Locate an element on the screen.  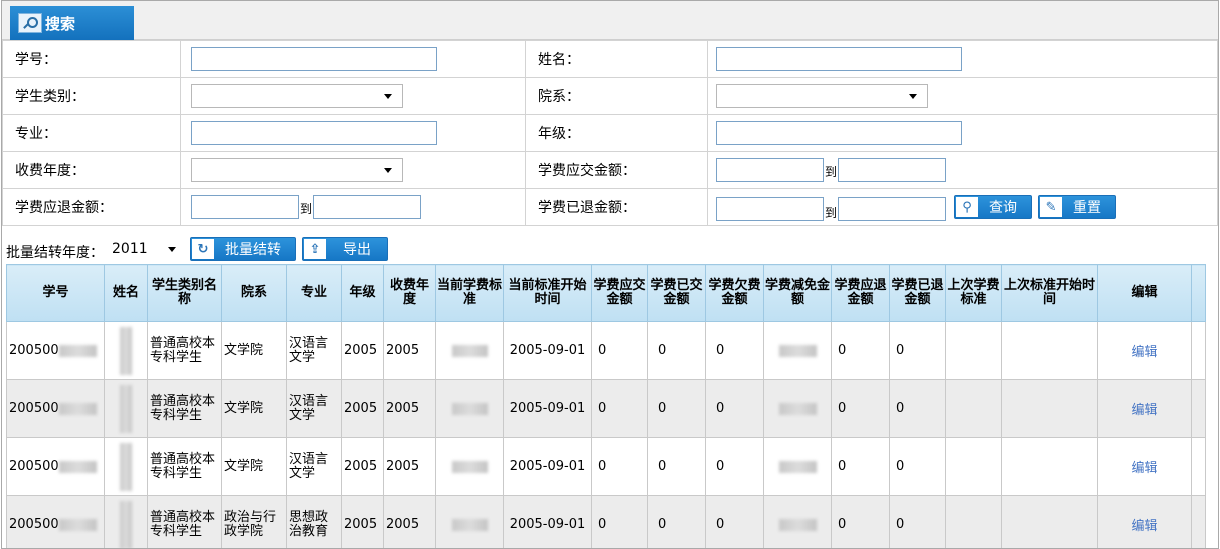
col-header: 上次标准开始时间 is located at coordinates (1049, 293).